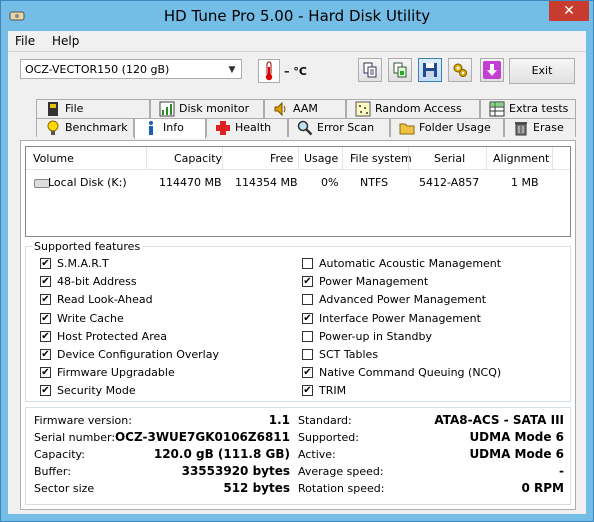 The height and width of the screenshot is (522, 594). What do you see at coordinates (295, 71) in the screenshot?
I see `temperature-readout: – °C` at bounding box center [295, 71].